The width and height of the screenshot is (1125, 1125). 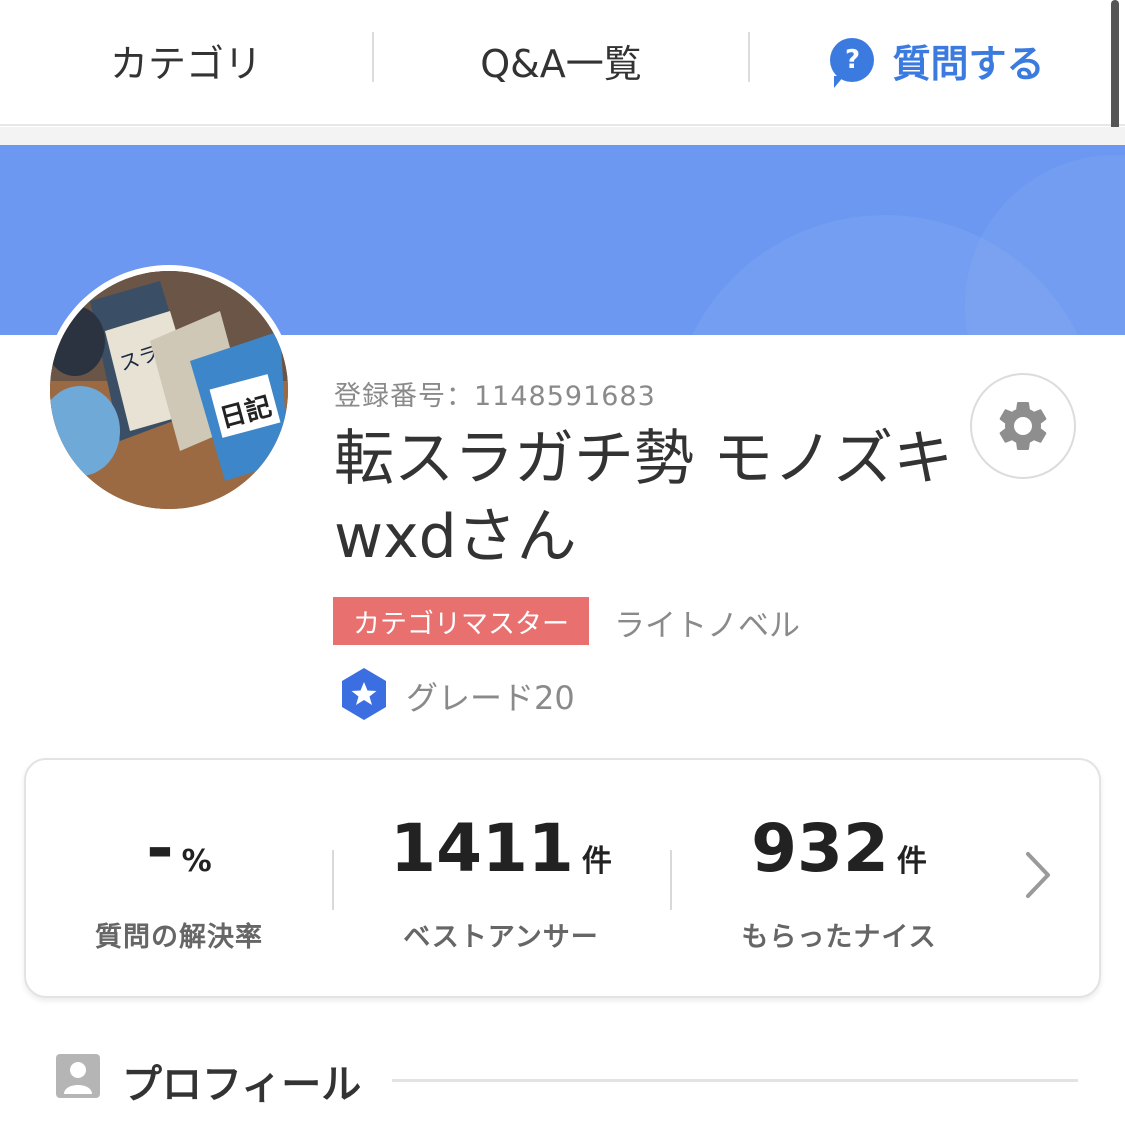 I want to click on nav-qa-list: Q&A一覧, so click(x=561, y=60).